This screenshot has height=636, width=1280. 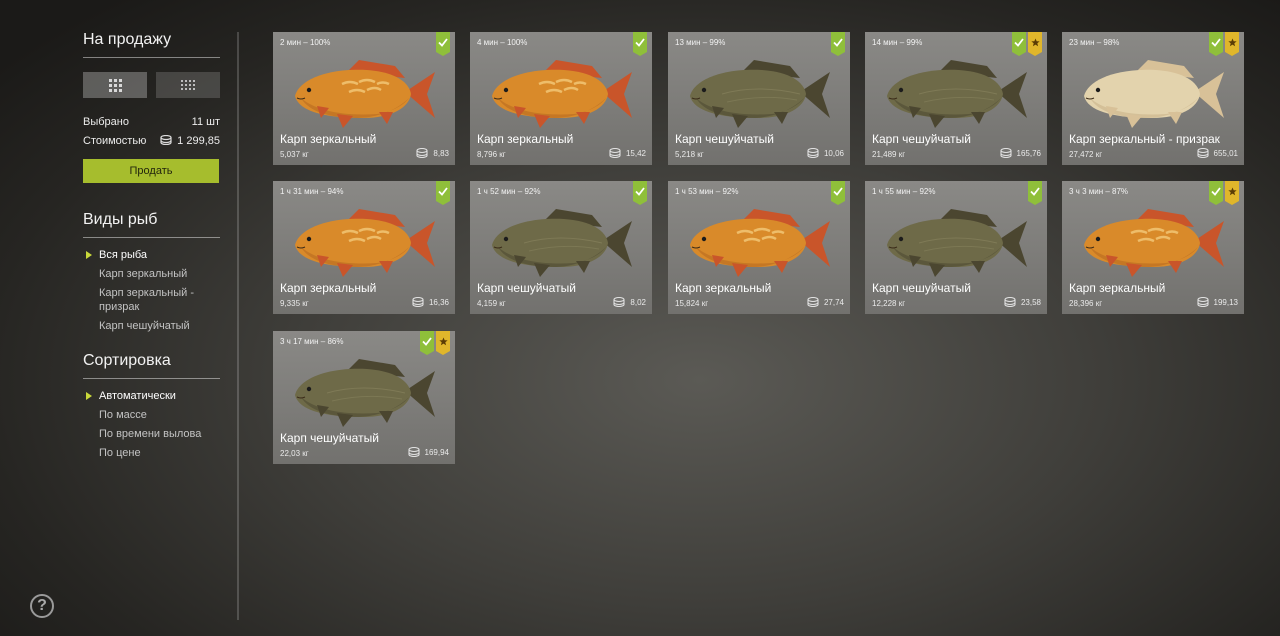 What do you see at coordinates (143, 396) in the screenshot?
I see `sort-option-item-0: Автоматически` at bounding box center [143, 396].